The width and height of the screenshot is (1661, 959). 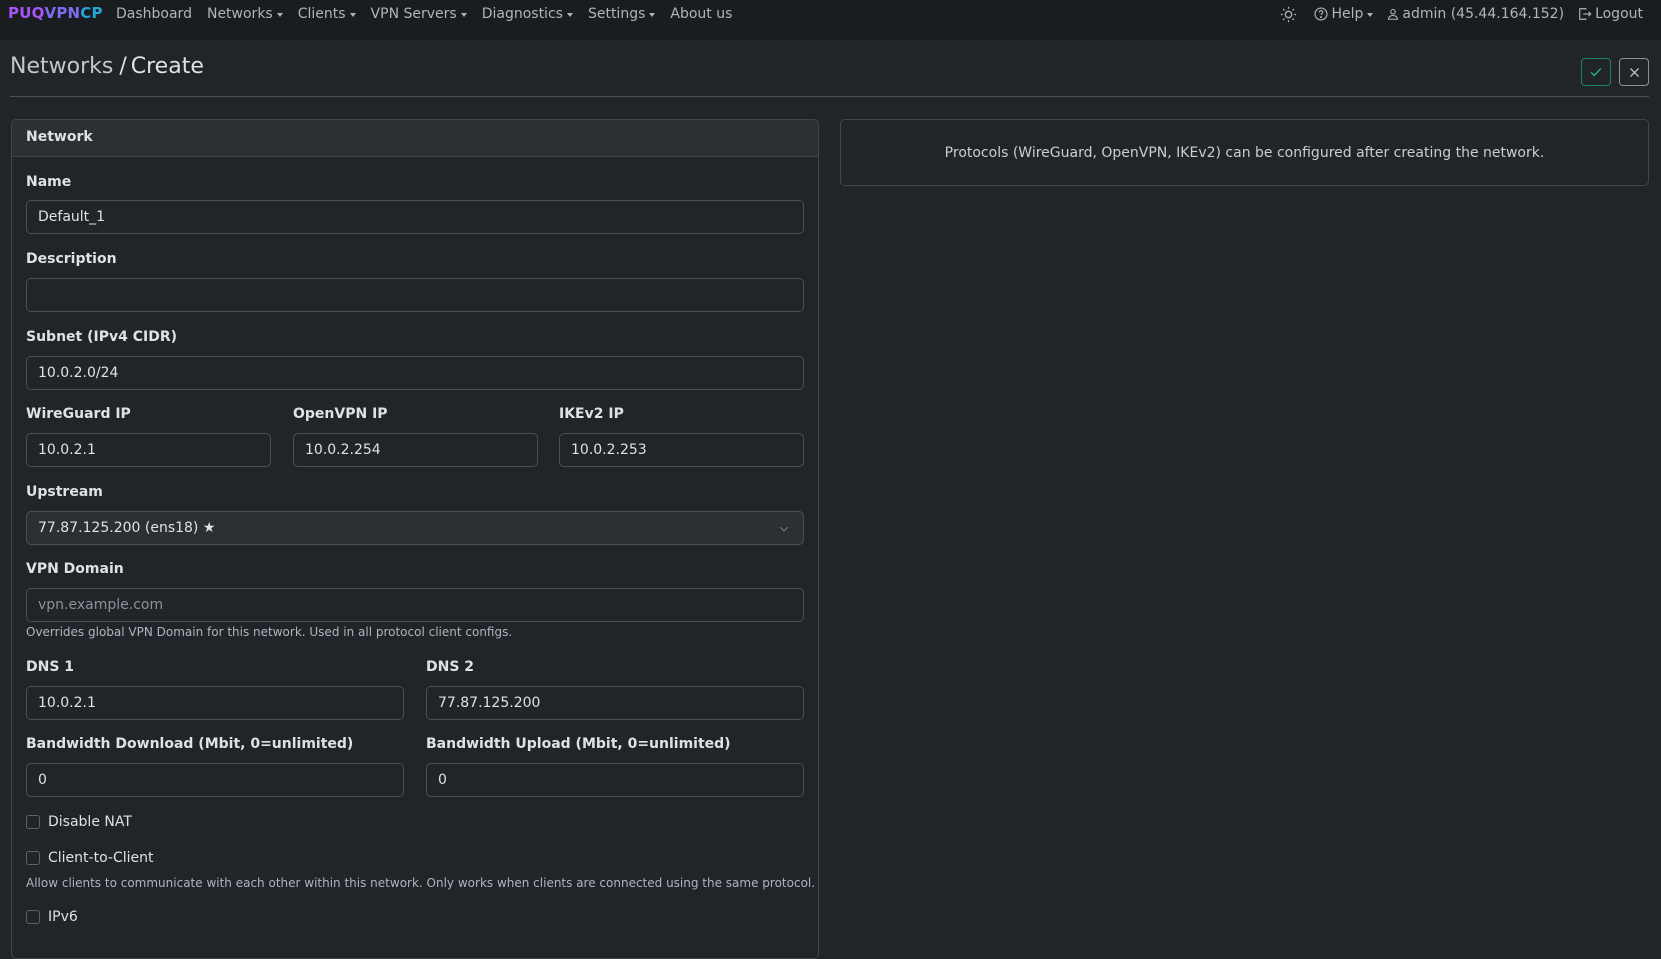 I want to click on theme-toggle, so click(x=1290, y=14).